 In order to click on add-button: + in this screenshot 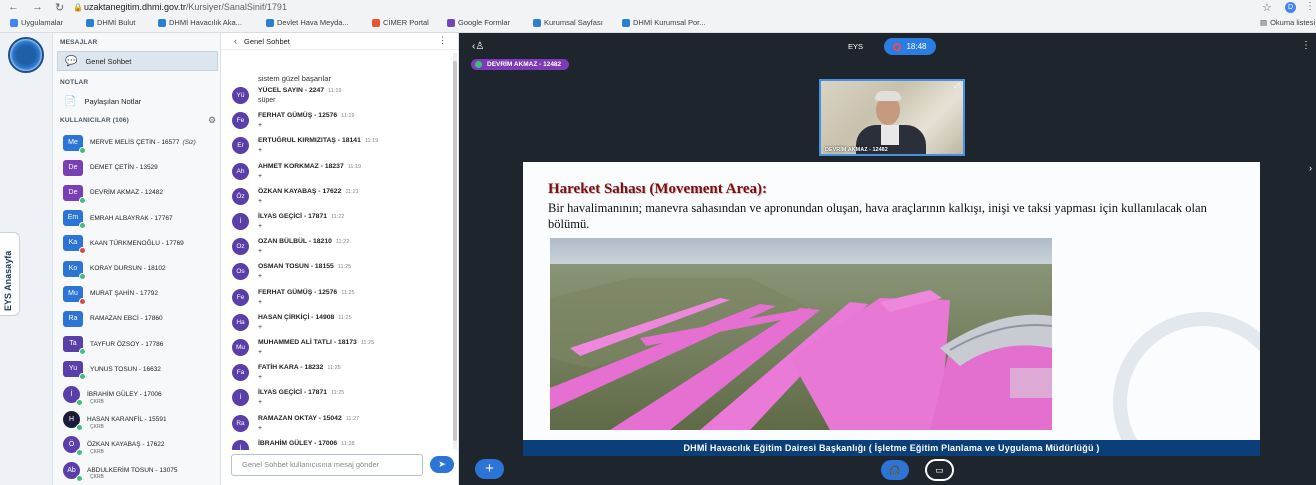, I will do `click(489, 469)`.